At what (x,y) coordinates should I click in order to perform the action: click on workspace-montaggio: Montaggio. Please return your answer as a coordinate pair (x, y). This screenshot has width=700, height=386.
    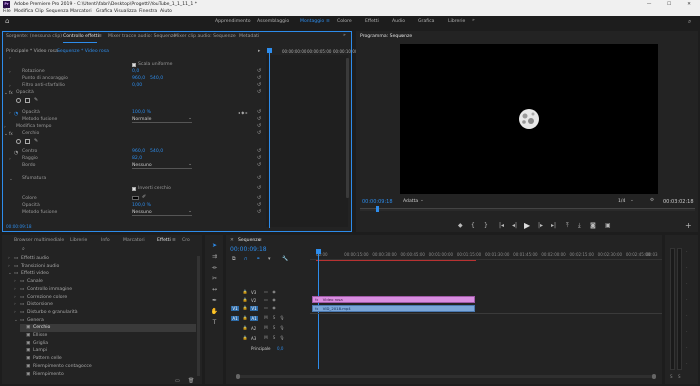
    Looking at the image, I should click on (312, 21).